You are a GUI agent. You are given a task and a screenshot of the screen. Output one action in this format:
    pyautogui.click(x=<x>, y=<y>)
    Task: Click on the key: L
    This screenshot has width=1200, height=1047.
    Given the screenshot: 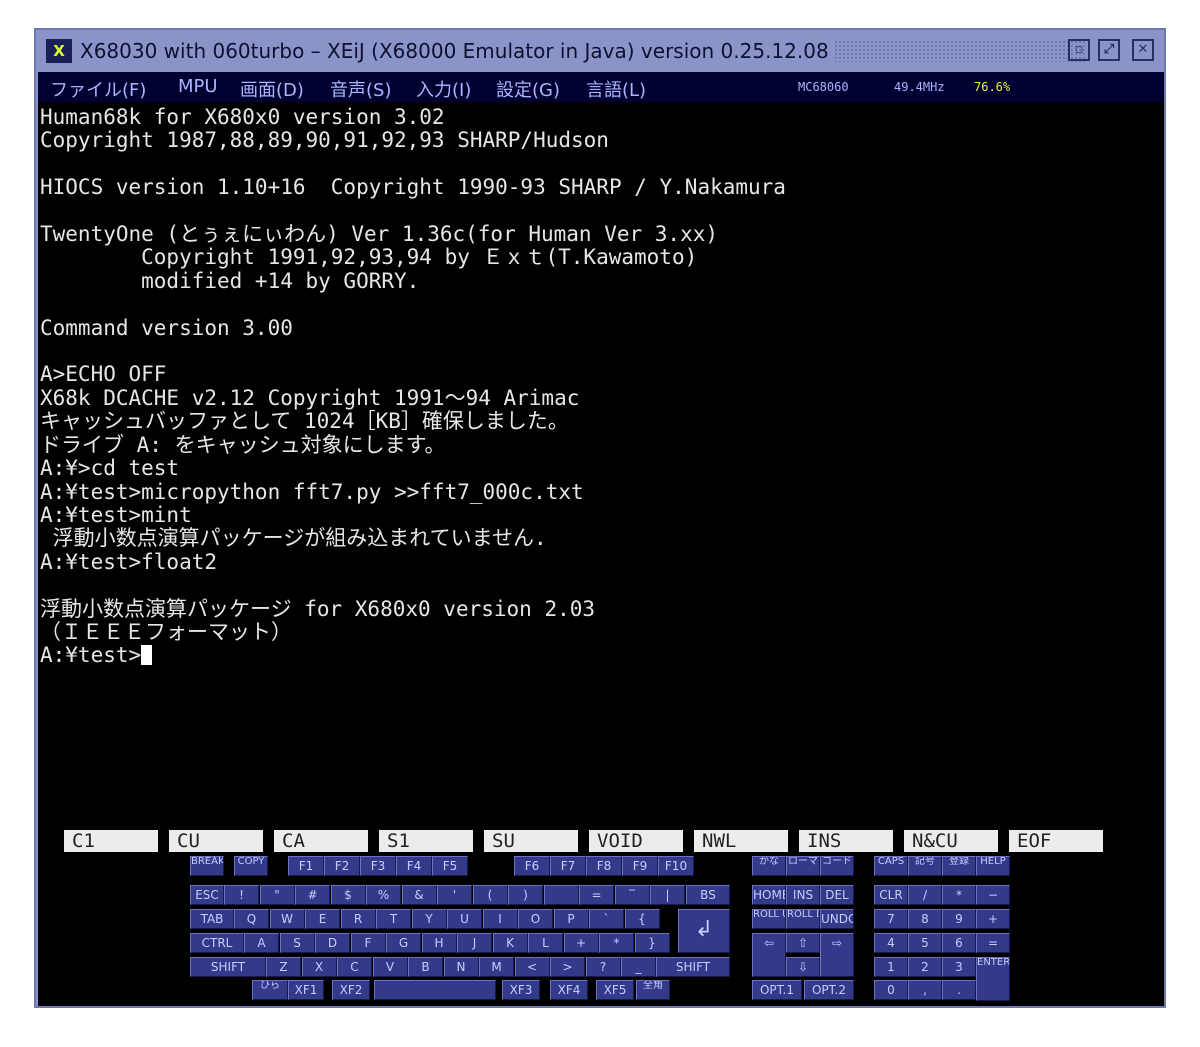 What is the action you would take?
    pyautogui.click(x=545, y=943)
    